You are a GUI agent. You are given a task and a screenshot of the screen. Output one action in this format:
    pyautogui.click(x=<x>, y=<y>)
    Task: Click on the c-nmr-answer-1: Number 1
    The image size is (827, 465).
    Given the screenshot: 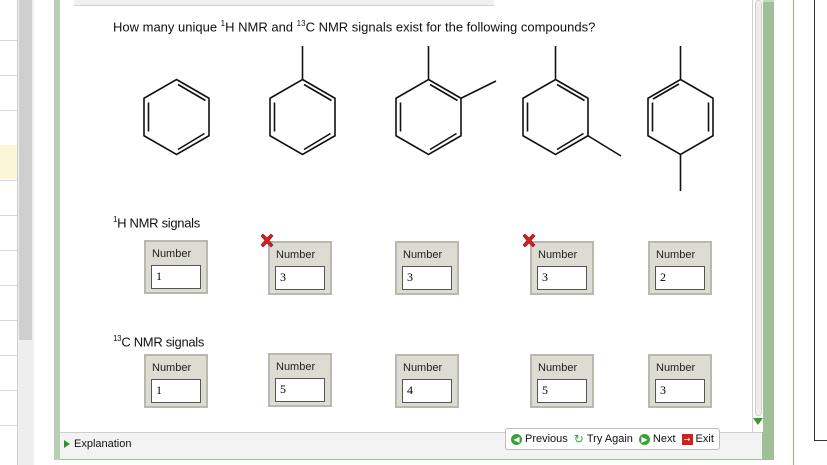 What is the action you would take?
    pyautogui.click(x=176, y=381)
    